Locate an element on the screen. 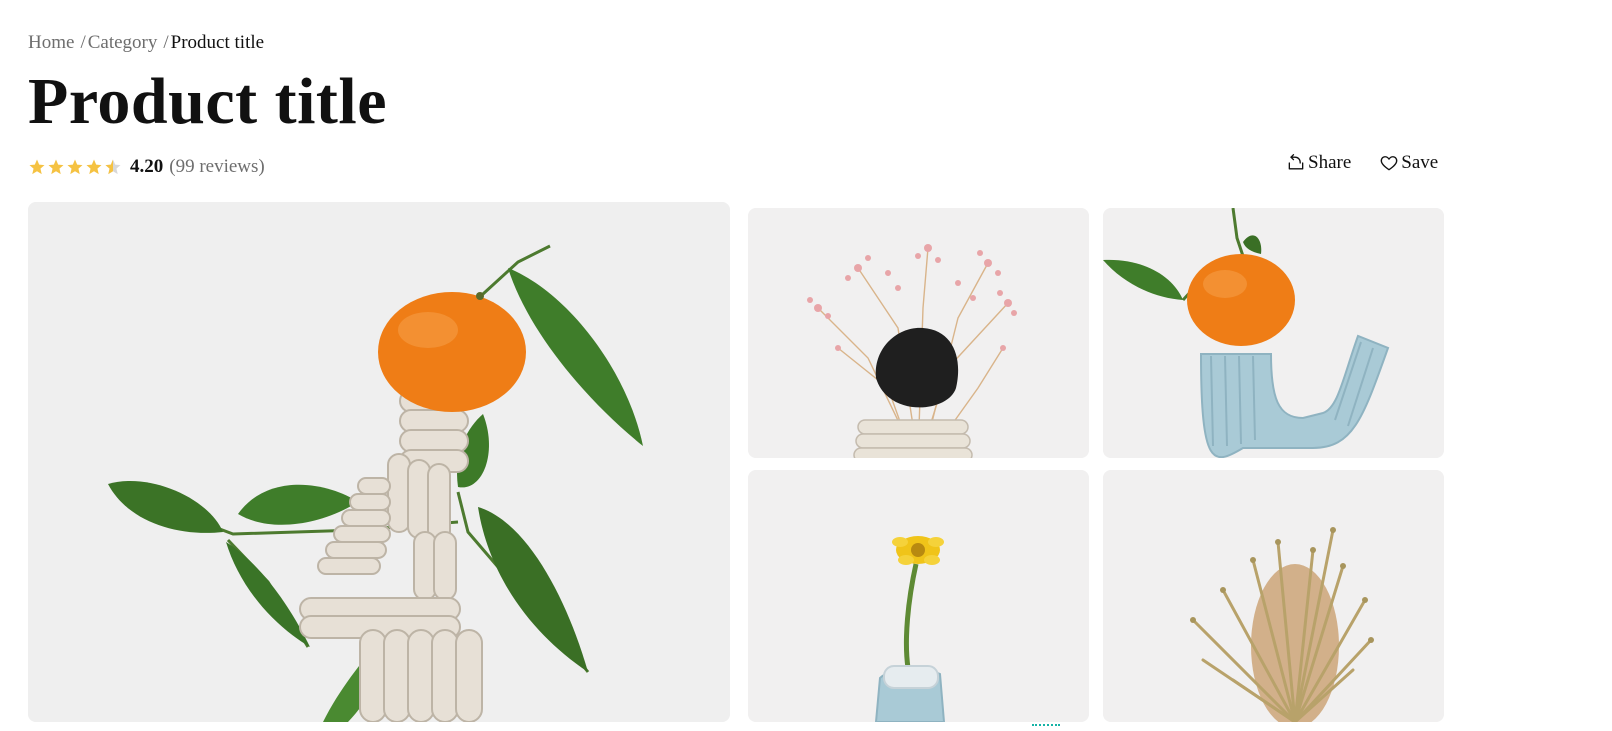  below-fold-accent is located at coordinates (1046, 727).